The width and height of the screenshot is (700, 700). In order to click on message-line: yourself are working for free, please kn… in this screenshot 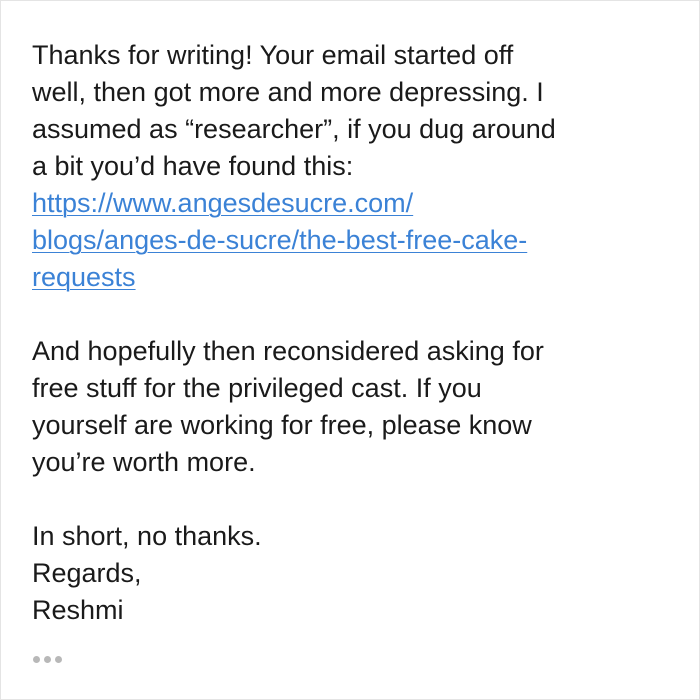, I will do `click(282, 425)`.